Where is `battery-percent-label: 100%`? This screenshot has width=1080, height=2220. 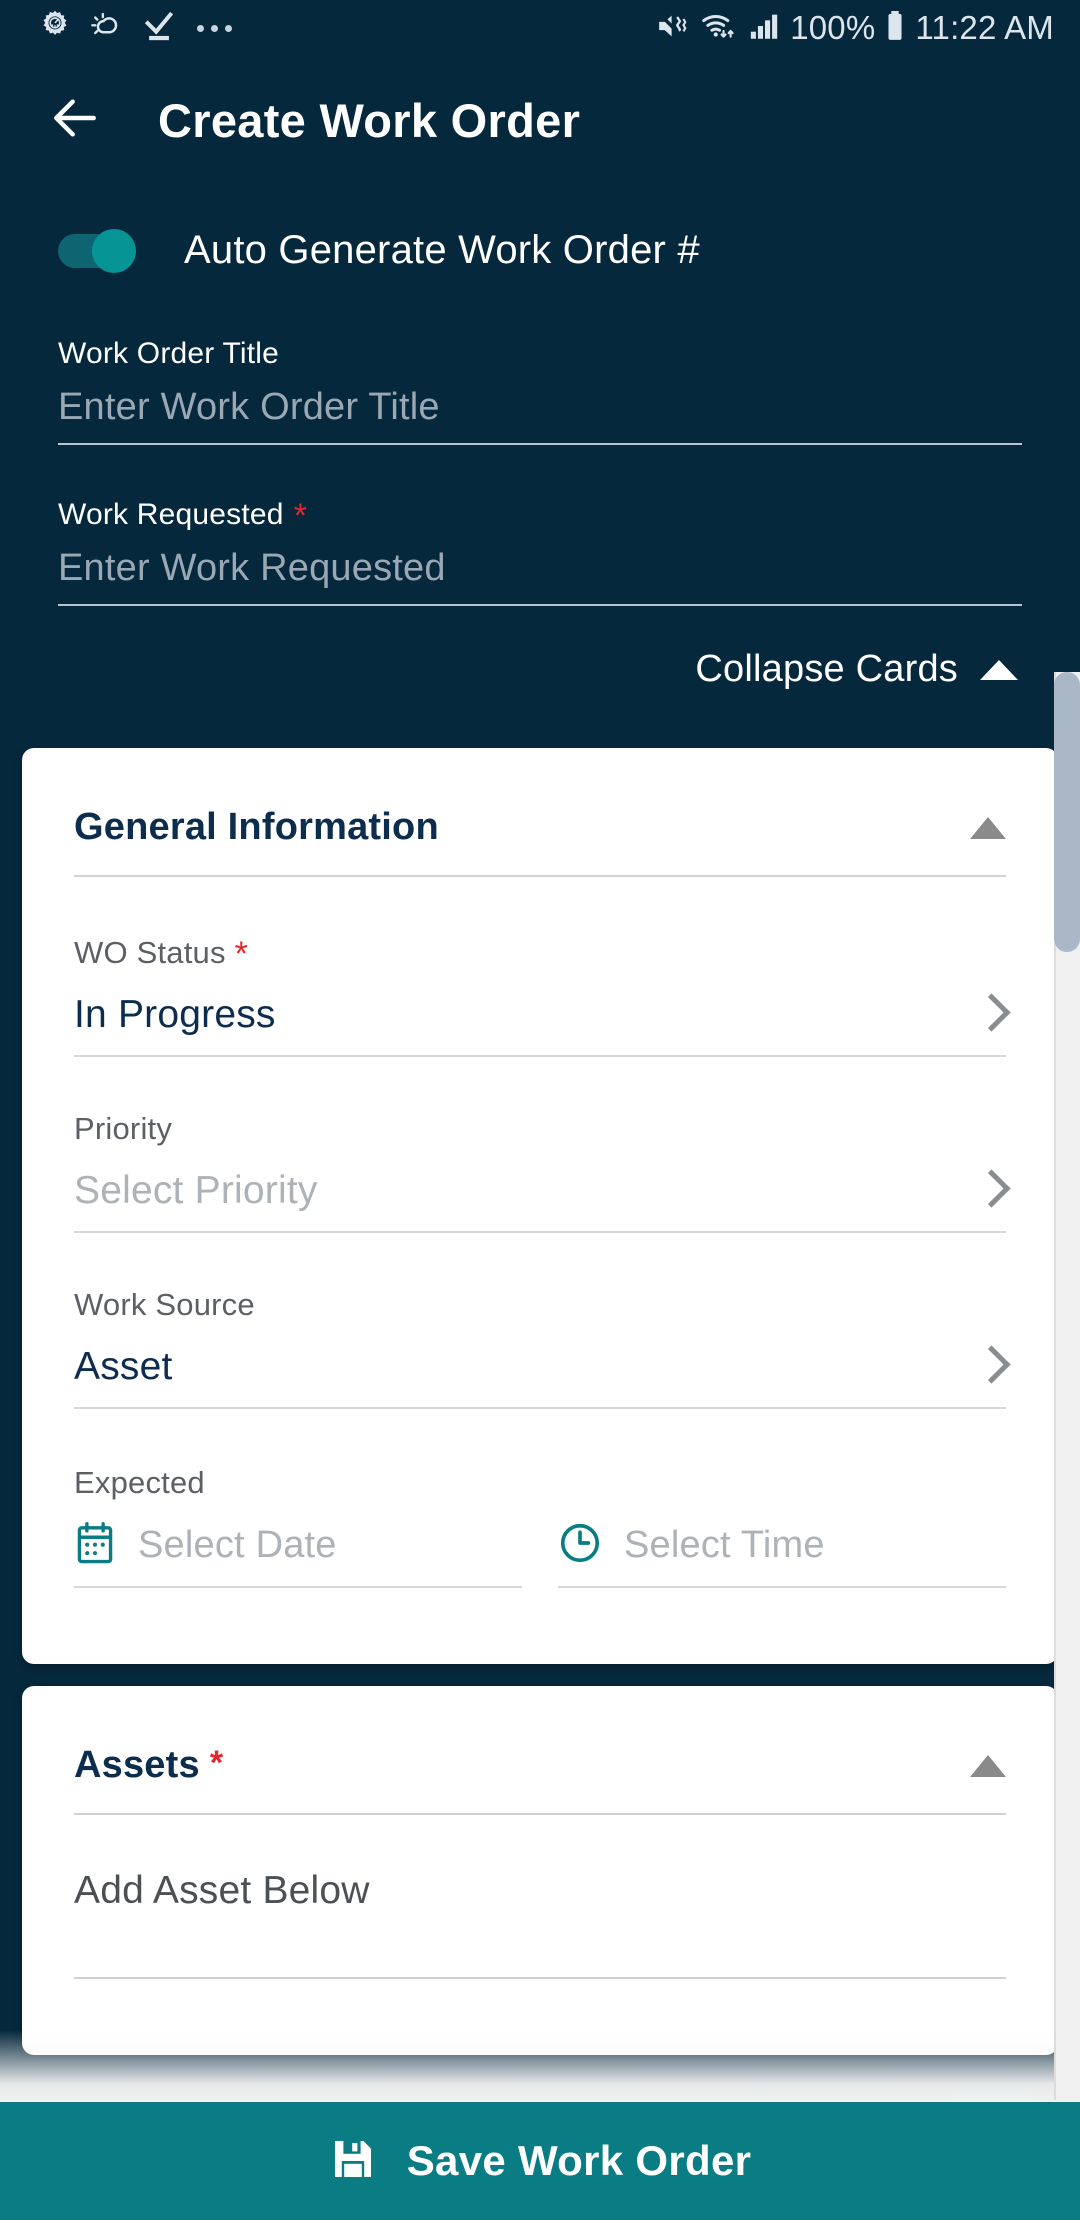
battery-percent-label: 100% is located at coordinates (833, 27).